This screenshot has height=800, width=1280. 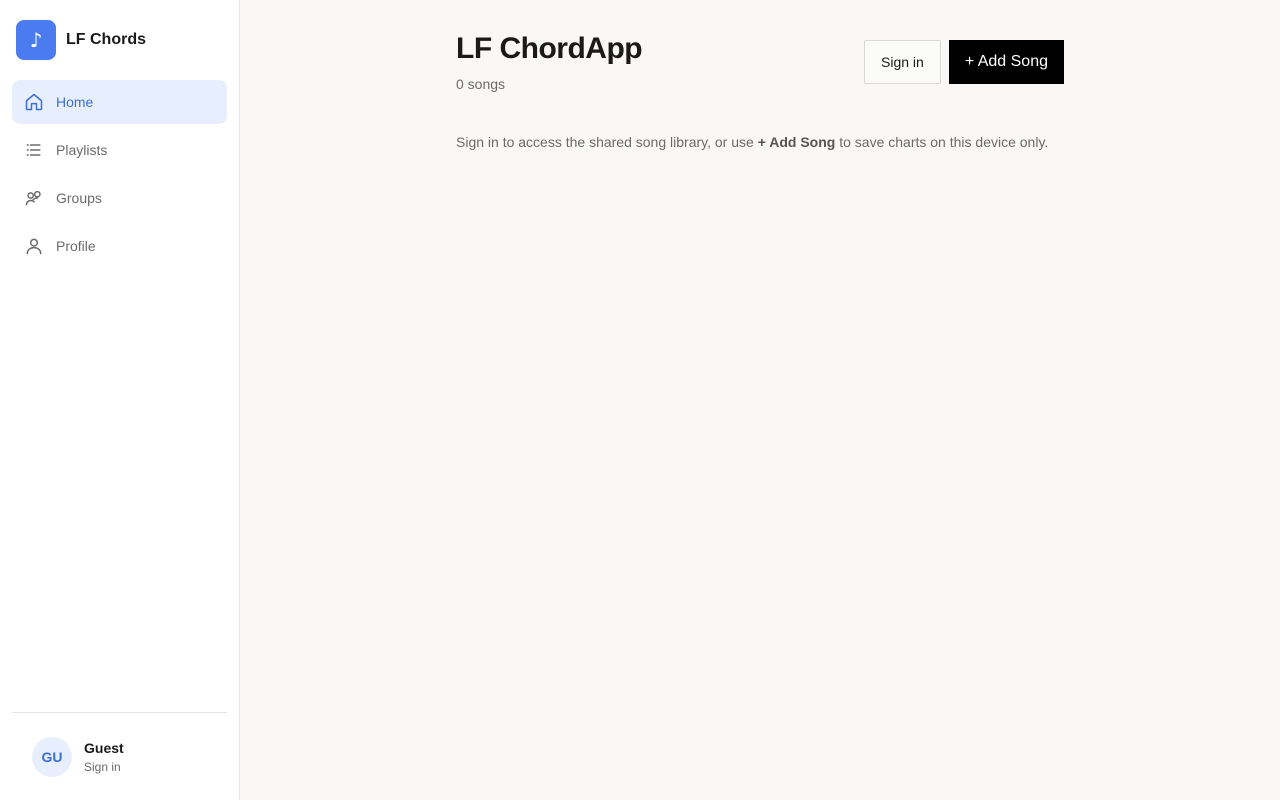 I want to click on users-icon, so click(x=34, y=198).